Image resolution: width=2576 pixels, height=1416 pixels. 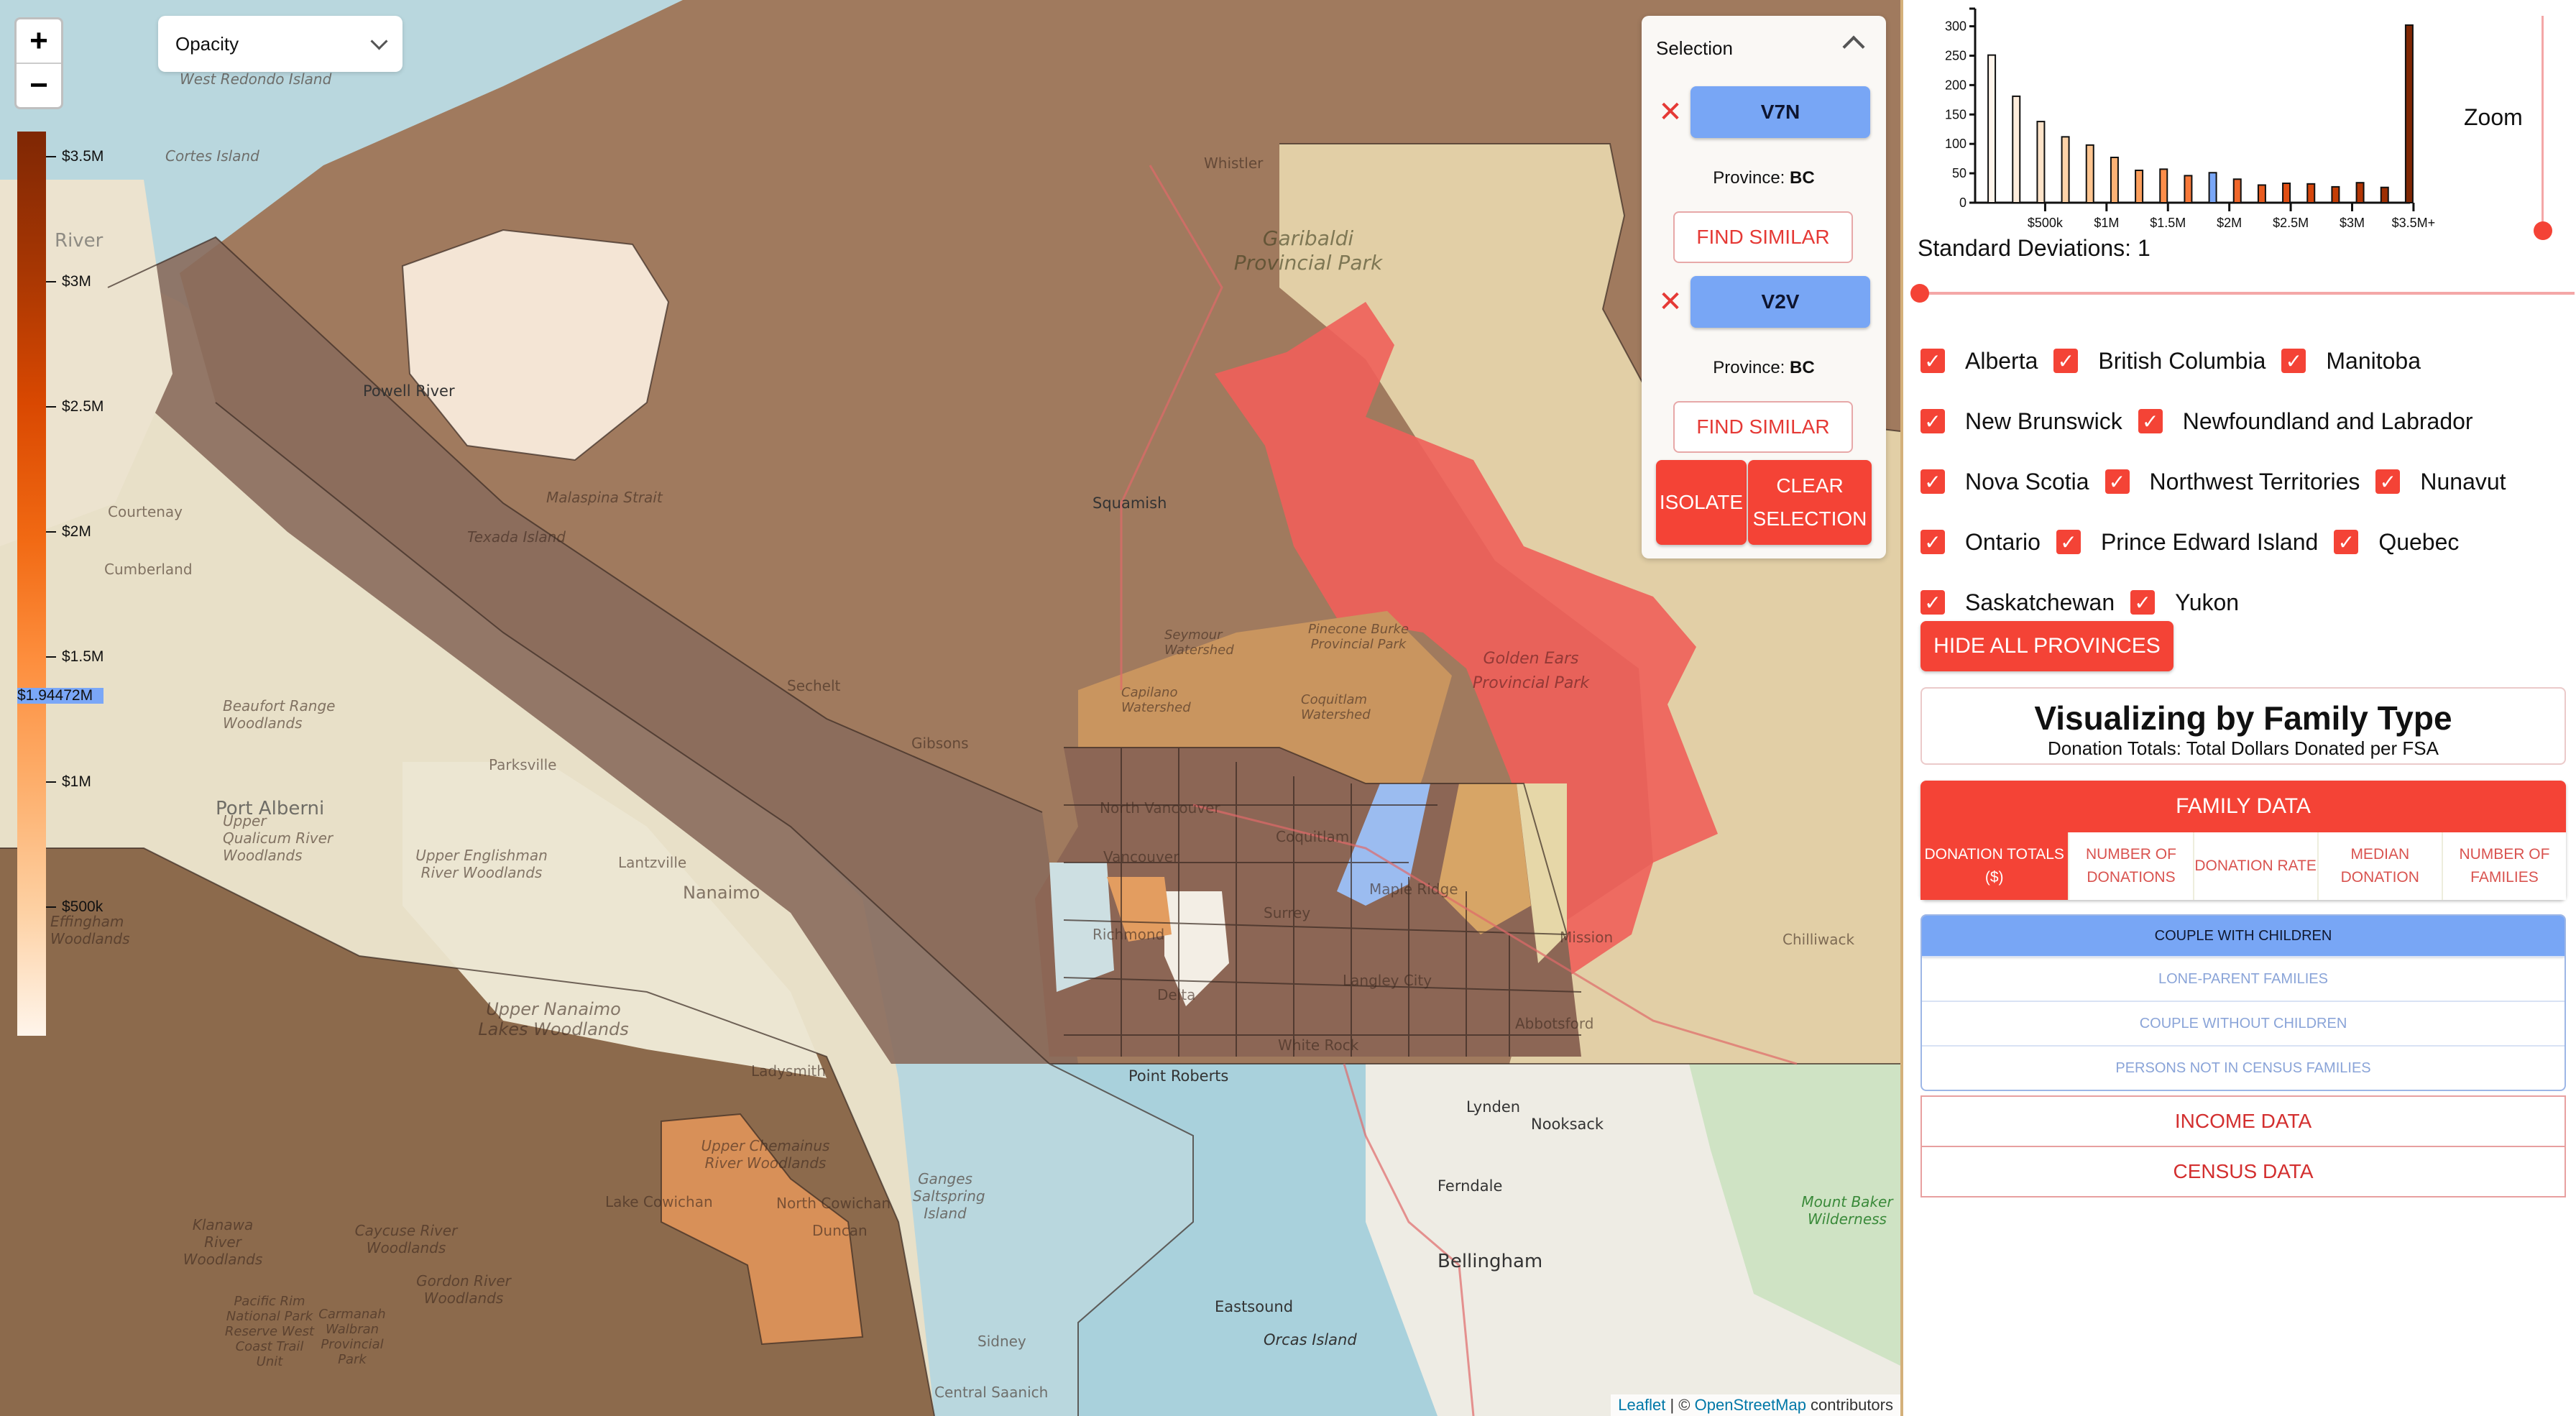 What do you see at coordinates (2168, 223) in the screenshot?
I see `x-tick-label: $1.5M` at bounding box center [2168, 223].